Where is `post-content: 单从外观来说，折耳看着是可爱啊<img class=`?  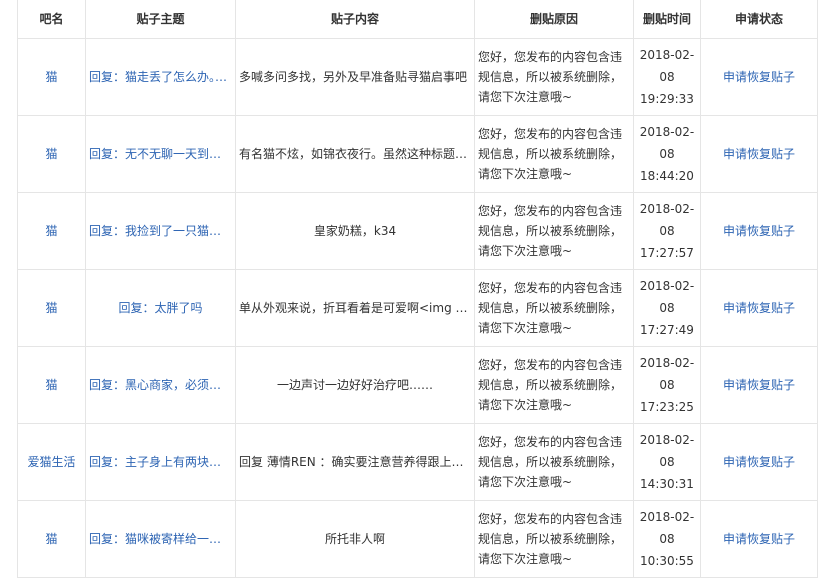 post-content: 单从外观来说，折耳看着是可爱啊<img class= is located at coordinates (355, 308).